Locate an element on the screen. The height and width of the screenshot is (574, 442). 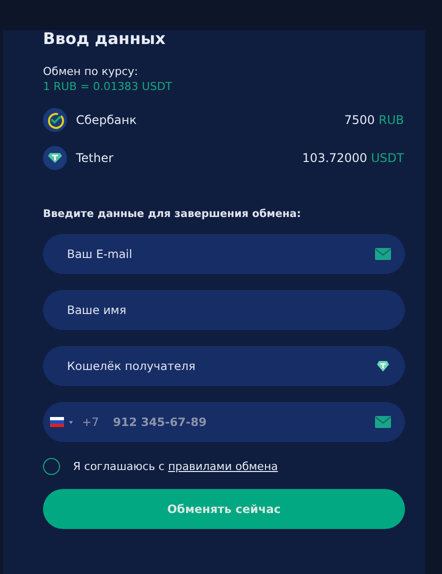
asset-amount: 7500 RUB is located at coordinates (374, 120).